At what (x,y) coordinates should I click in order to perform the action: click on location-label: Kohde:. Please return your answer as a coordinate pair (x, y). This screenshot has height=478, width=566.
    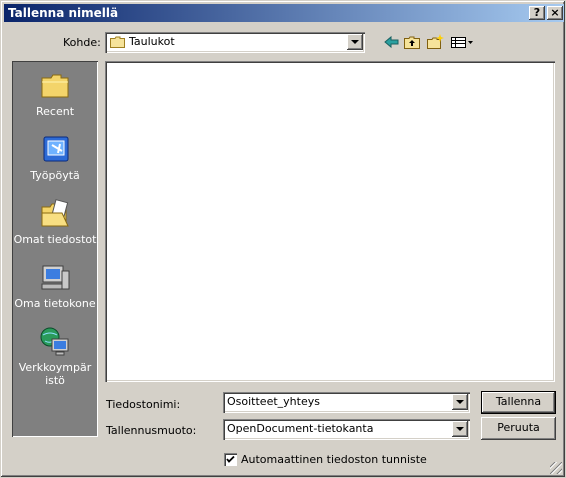
    Looking at the image, I should click on (82, 42).